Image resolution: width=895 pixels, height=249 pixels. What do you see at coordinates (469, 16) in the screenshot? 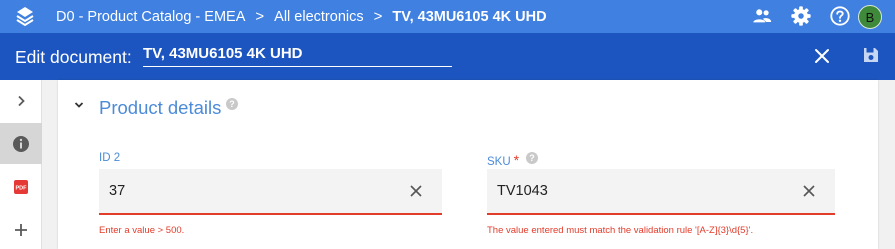
I see `breadcrumb-item-current: TV, 43MU6105 4K UHD` at bounding box center [469, 16].